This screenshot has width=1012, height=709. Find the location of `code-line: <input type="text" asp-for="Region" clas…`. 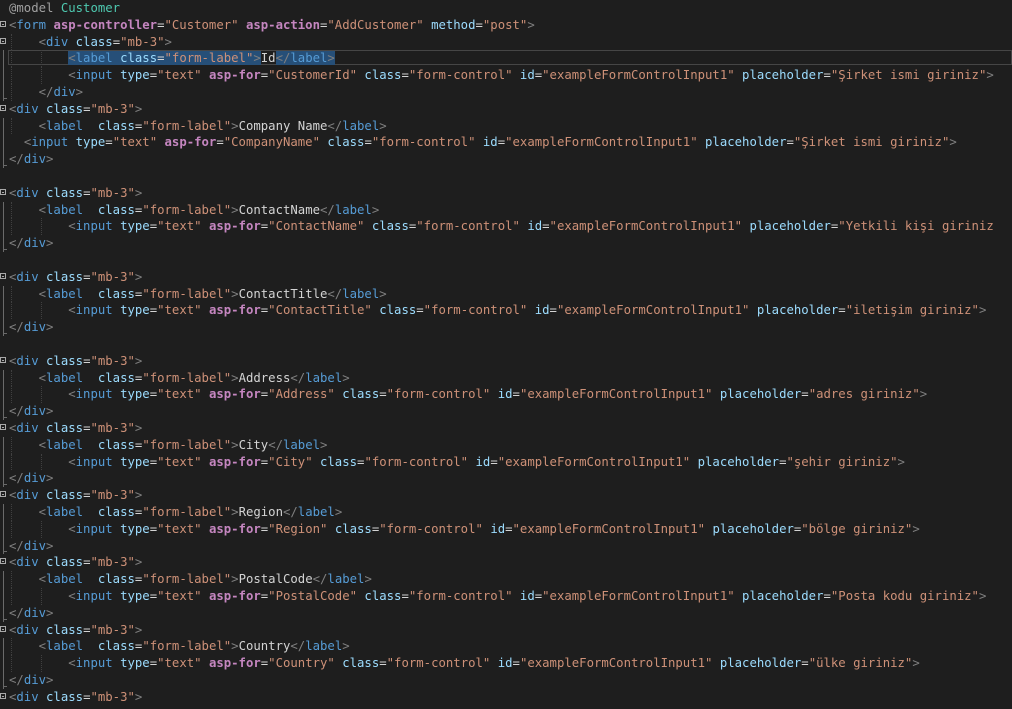

code-line: <input type="text" asp-for="Region" clas… is located at coordinates (506, 529).